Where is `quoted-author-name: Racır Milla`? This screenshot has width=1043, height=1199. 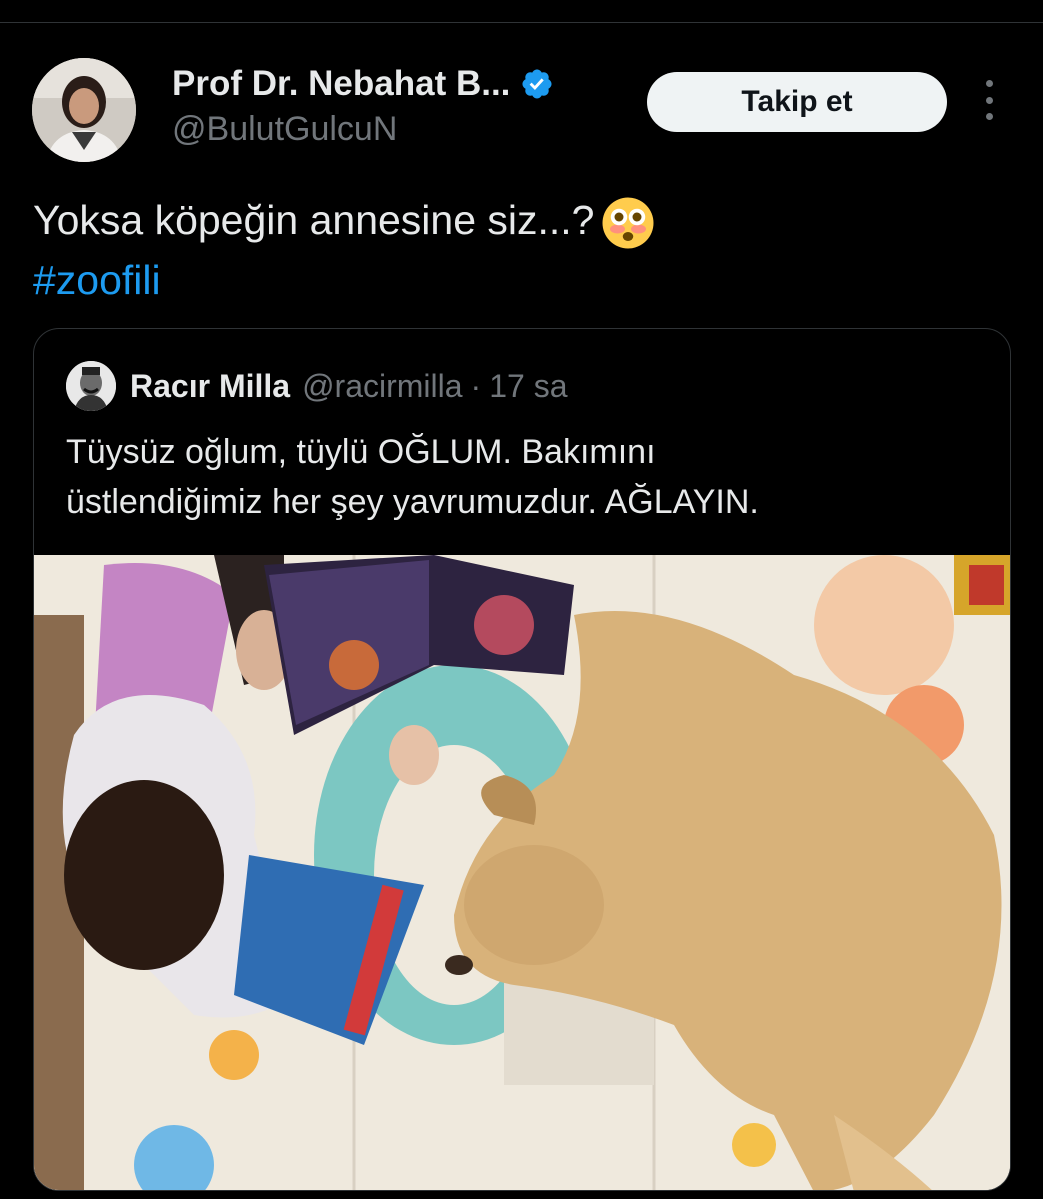
quoted-author-name: Racır Milla is located at coordinates (210, 386).